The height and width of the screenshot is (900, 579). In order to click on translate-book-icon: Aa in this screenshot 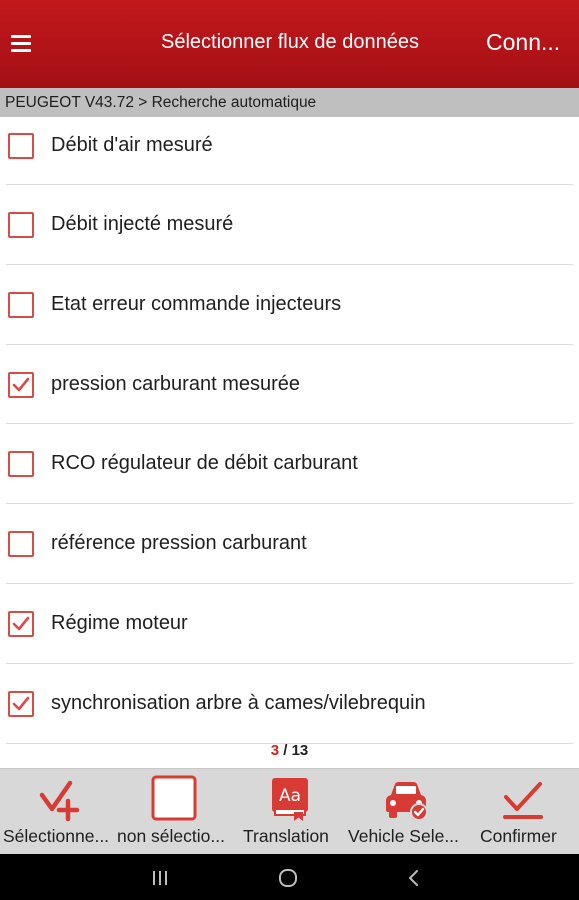, I will do `click(290, 799)`.